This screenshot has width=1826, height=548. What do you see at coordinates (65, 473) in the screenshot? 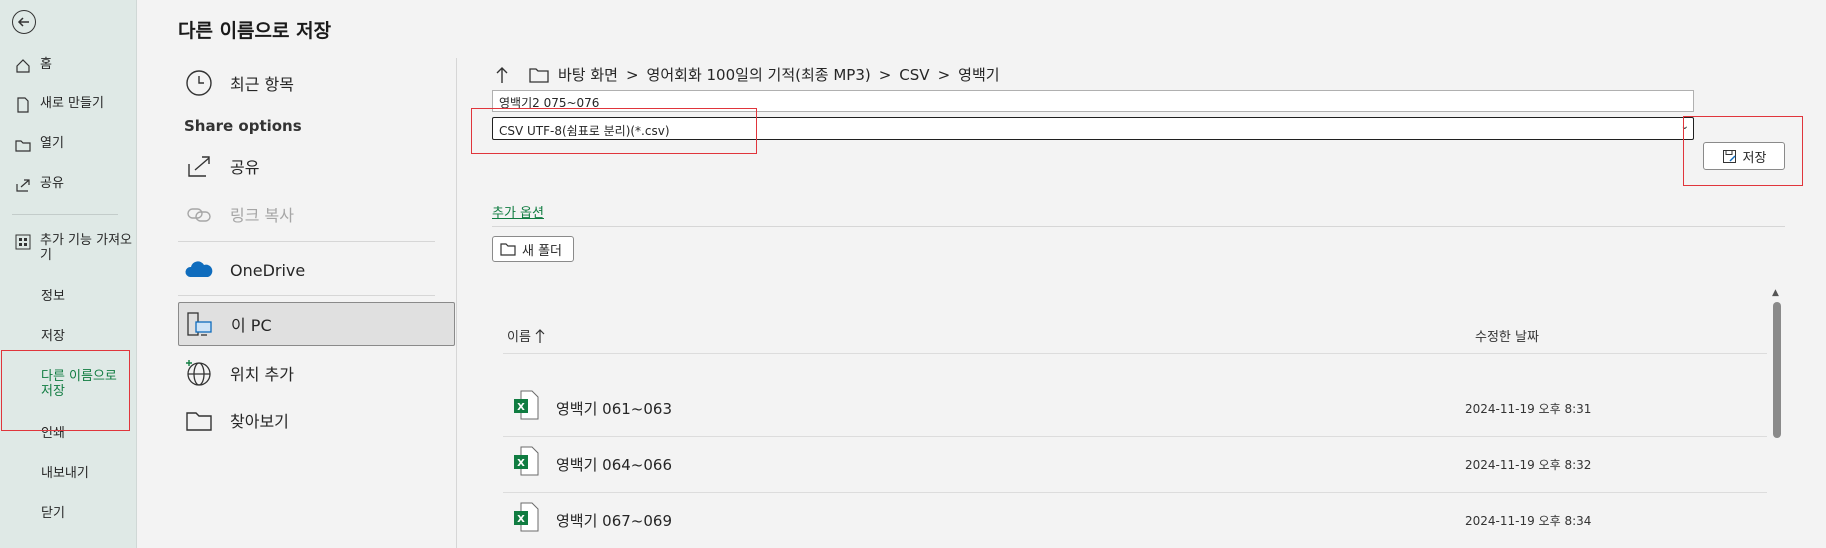
I see `nav-export-label: 내보내기` at bounding box center [65, 473].